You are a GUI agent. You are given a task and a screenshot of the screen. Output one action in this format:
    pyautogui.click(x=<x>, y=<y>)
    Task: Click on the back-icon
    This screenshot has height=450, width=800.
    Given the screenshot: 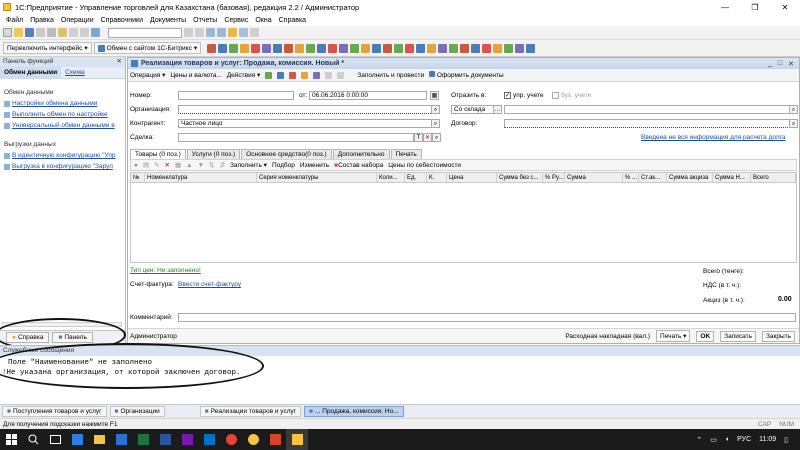 What is the action you would take?
    pyautogui.click(x=188, y=32)
    